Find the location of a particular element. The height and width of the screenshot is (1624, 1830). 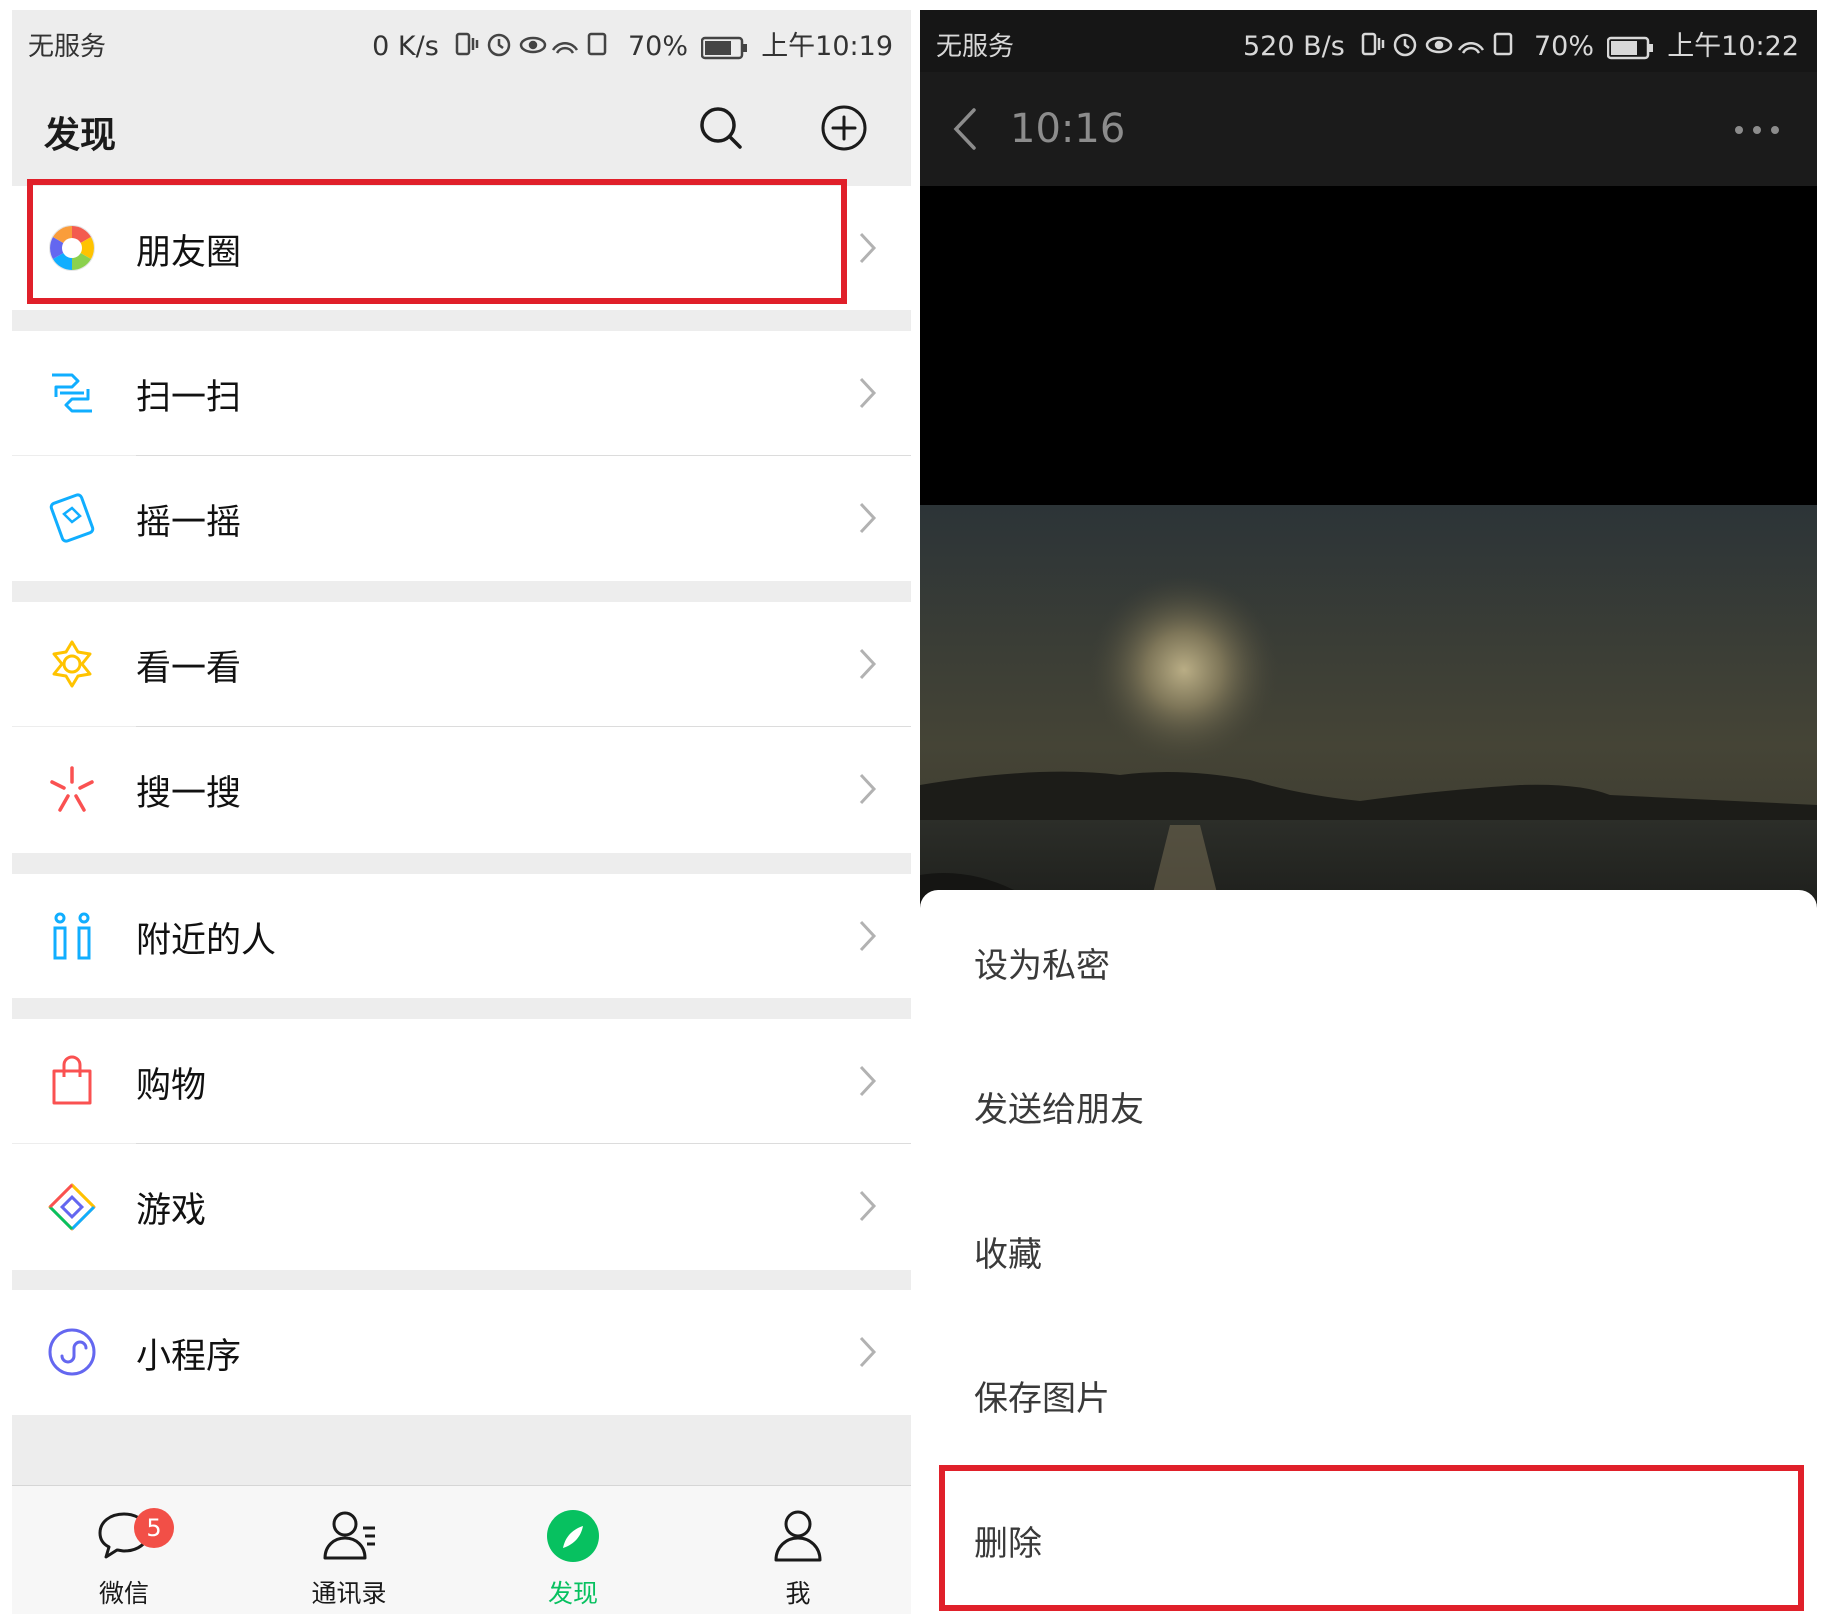

menu-item-games: 游戏 is located at coordinates (461, 1207).